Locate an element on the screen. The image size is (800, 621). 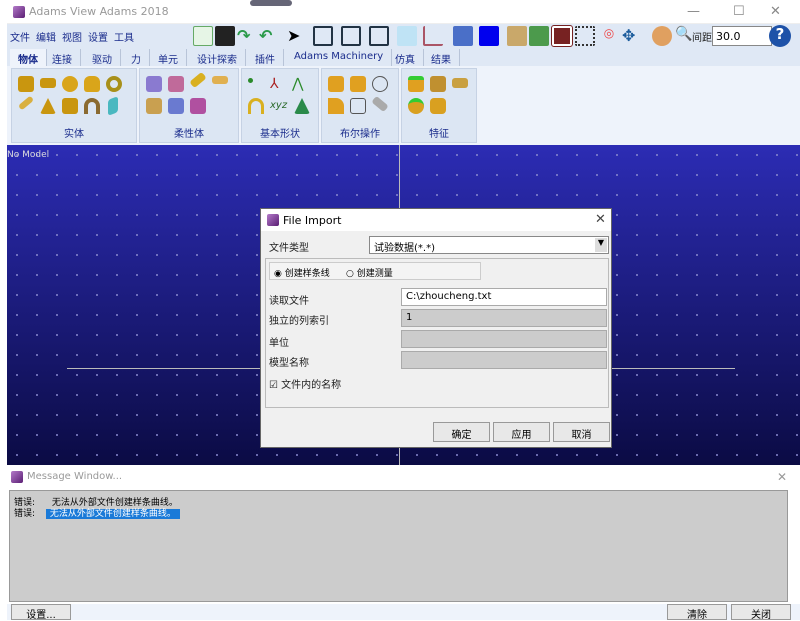
point-icon is located at coordinates (250, 80).